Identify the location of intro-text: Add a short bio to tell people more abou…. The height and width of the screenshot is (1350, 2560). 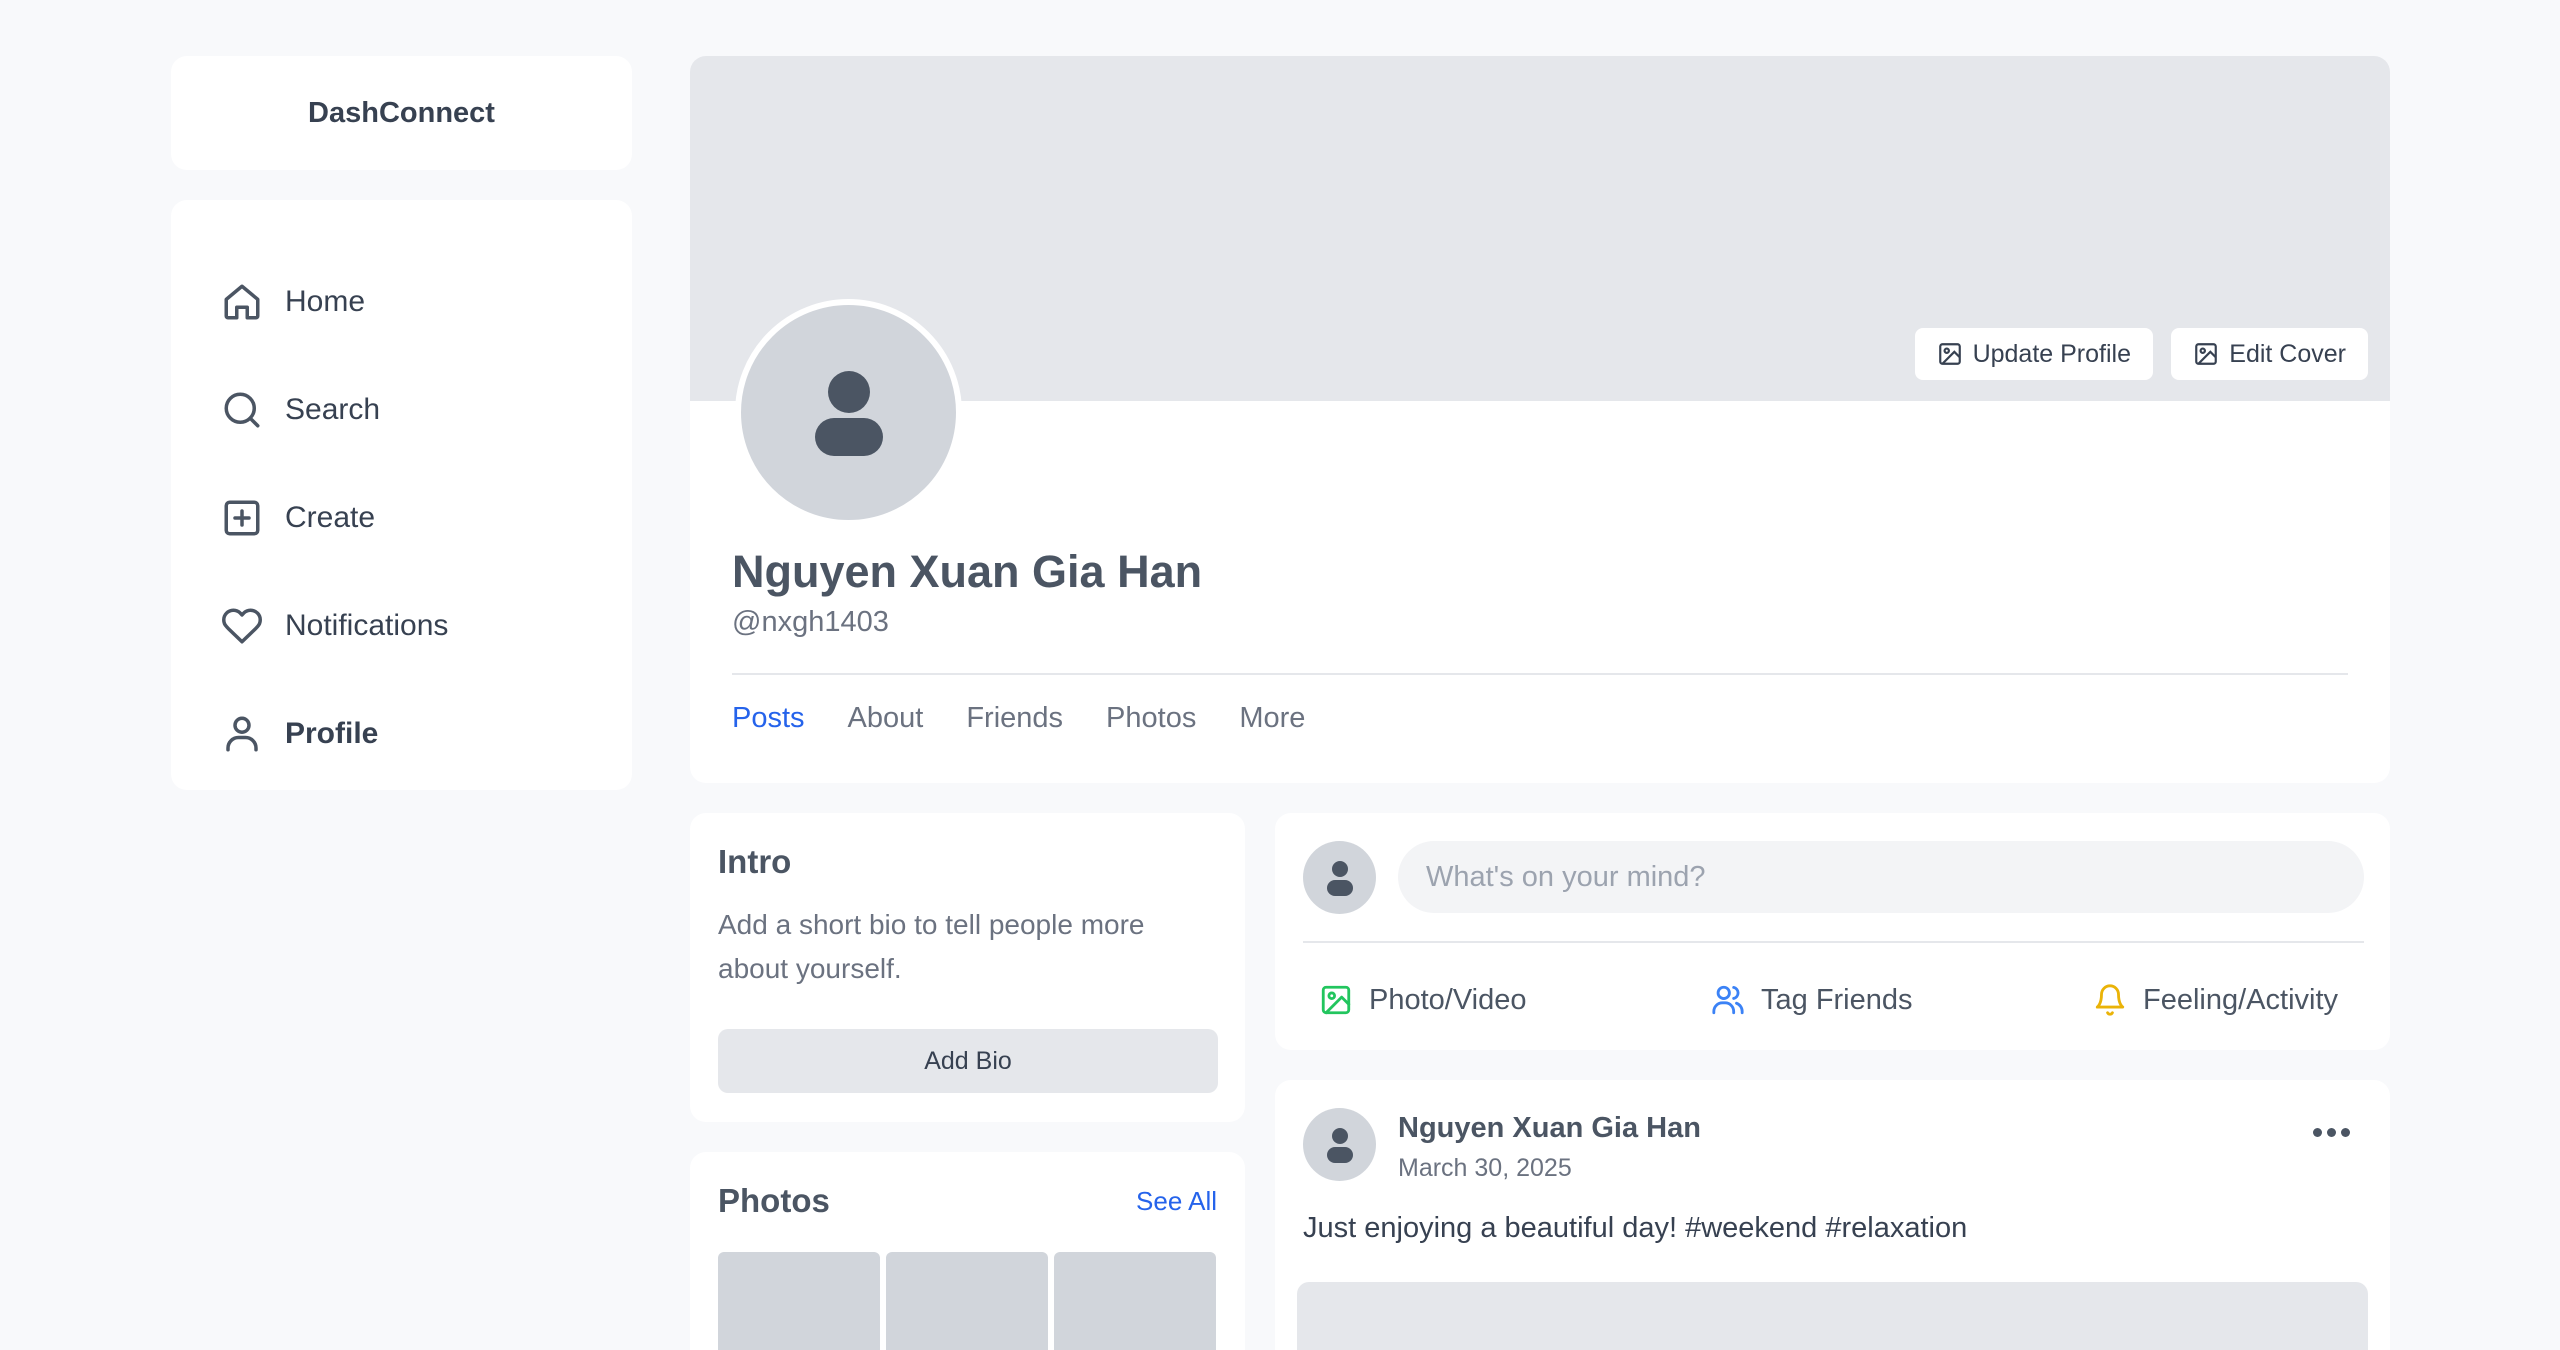
(931, 946).